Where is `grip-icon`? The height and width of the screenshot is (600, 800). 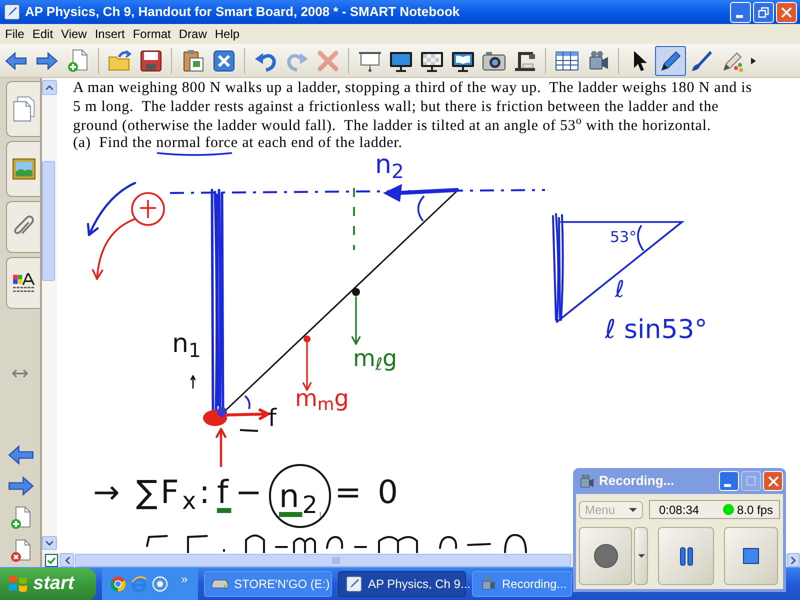 grip-icon is located at coordinates (336, 560).